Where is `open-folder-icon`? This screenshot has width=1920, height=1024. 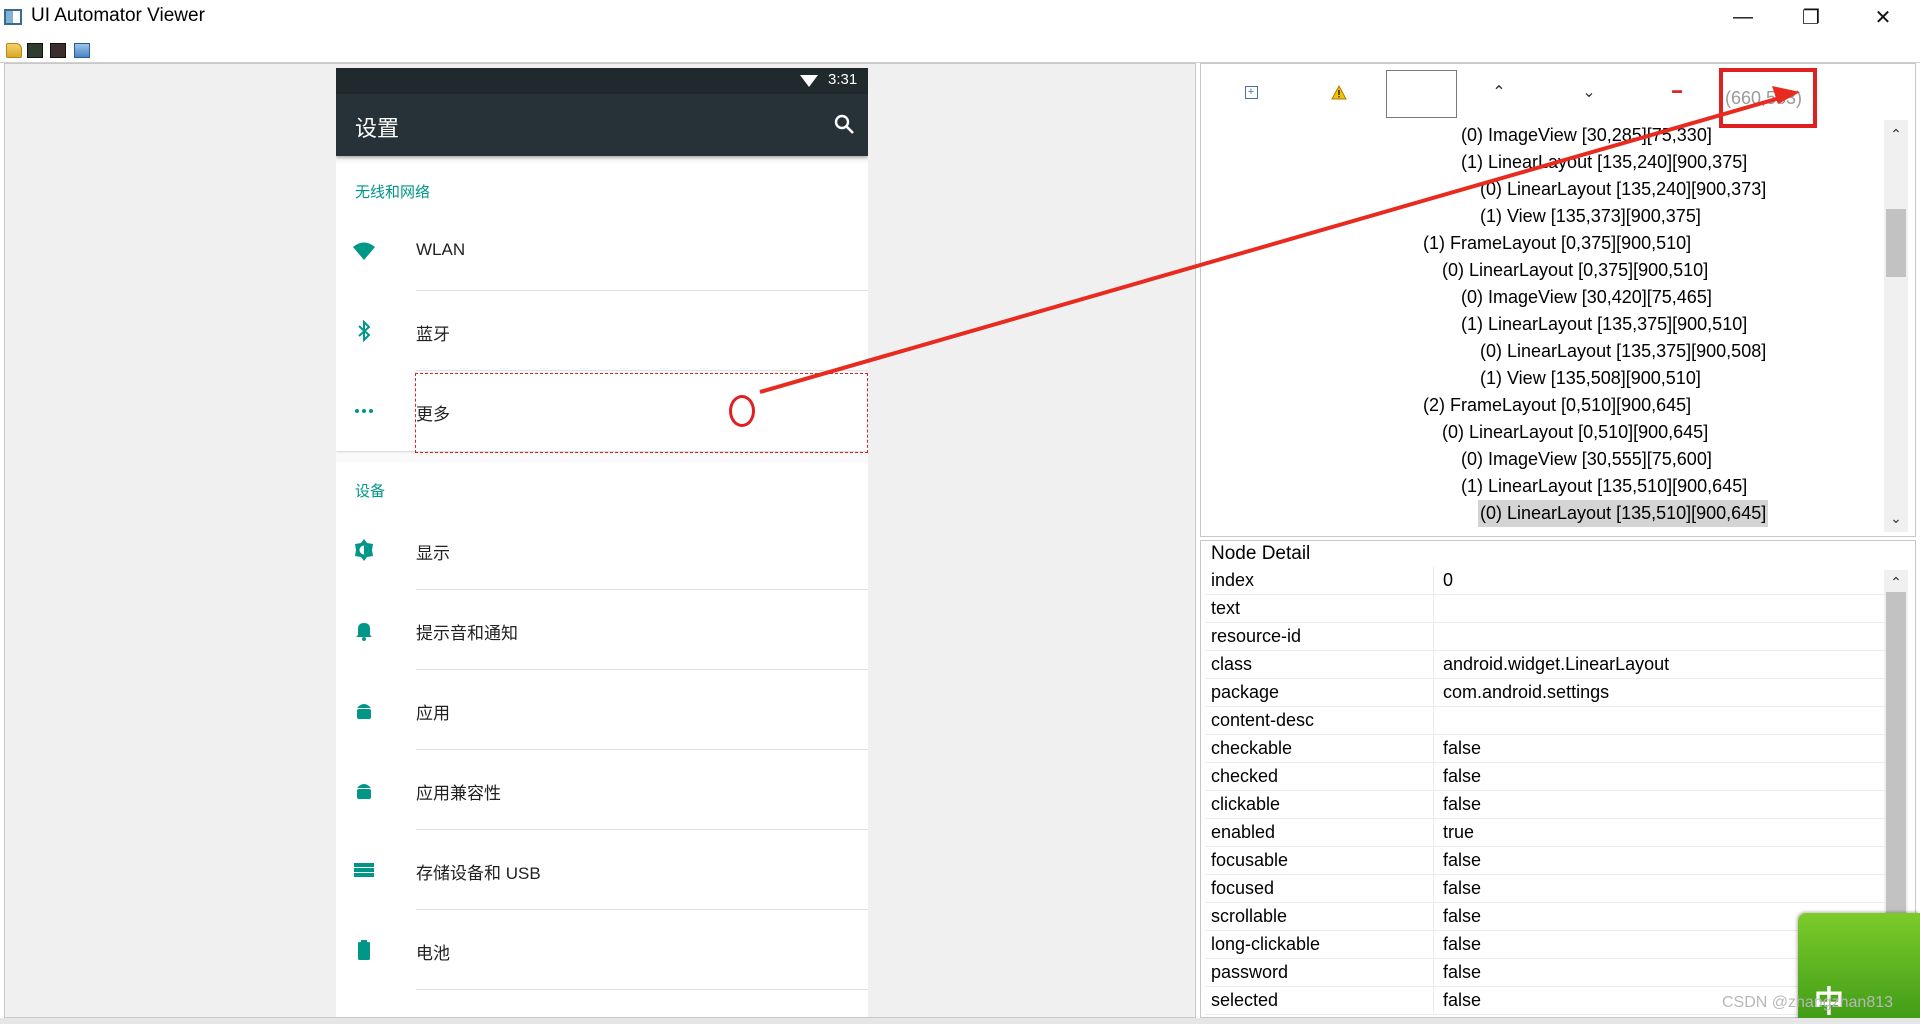 open-folder-icon is located at coordinates (14, 50).